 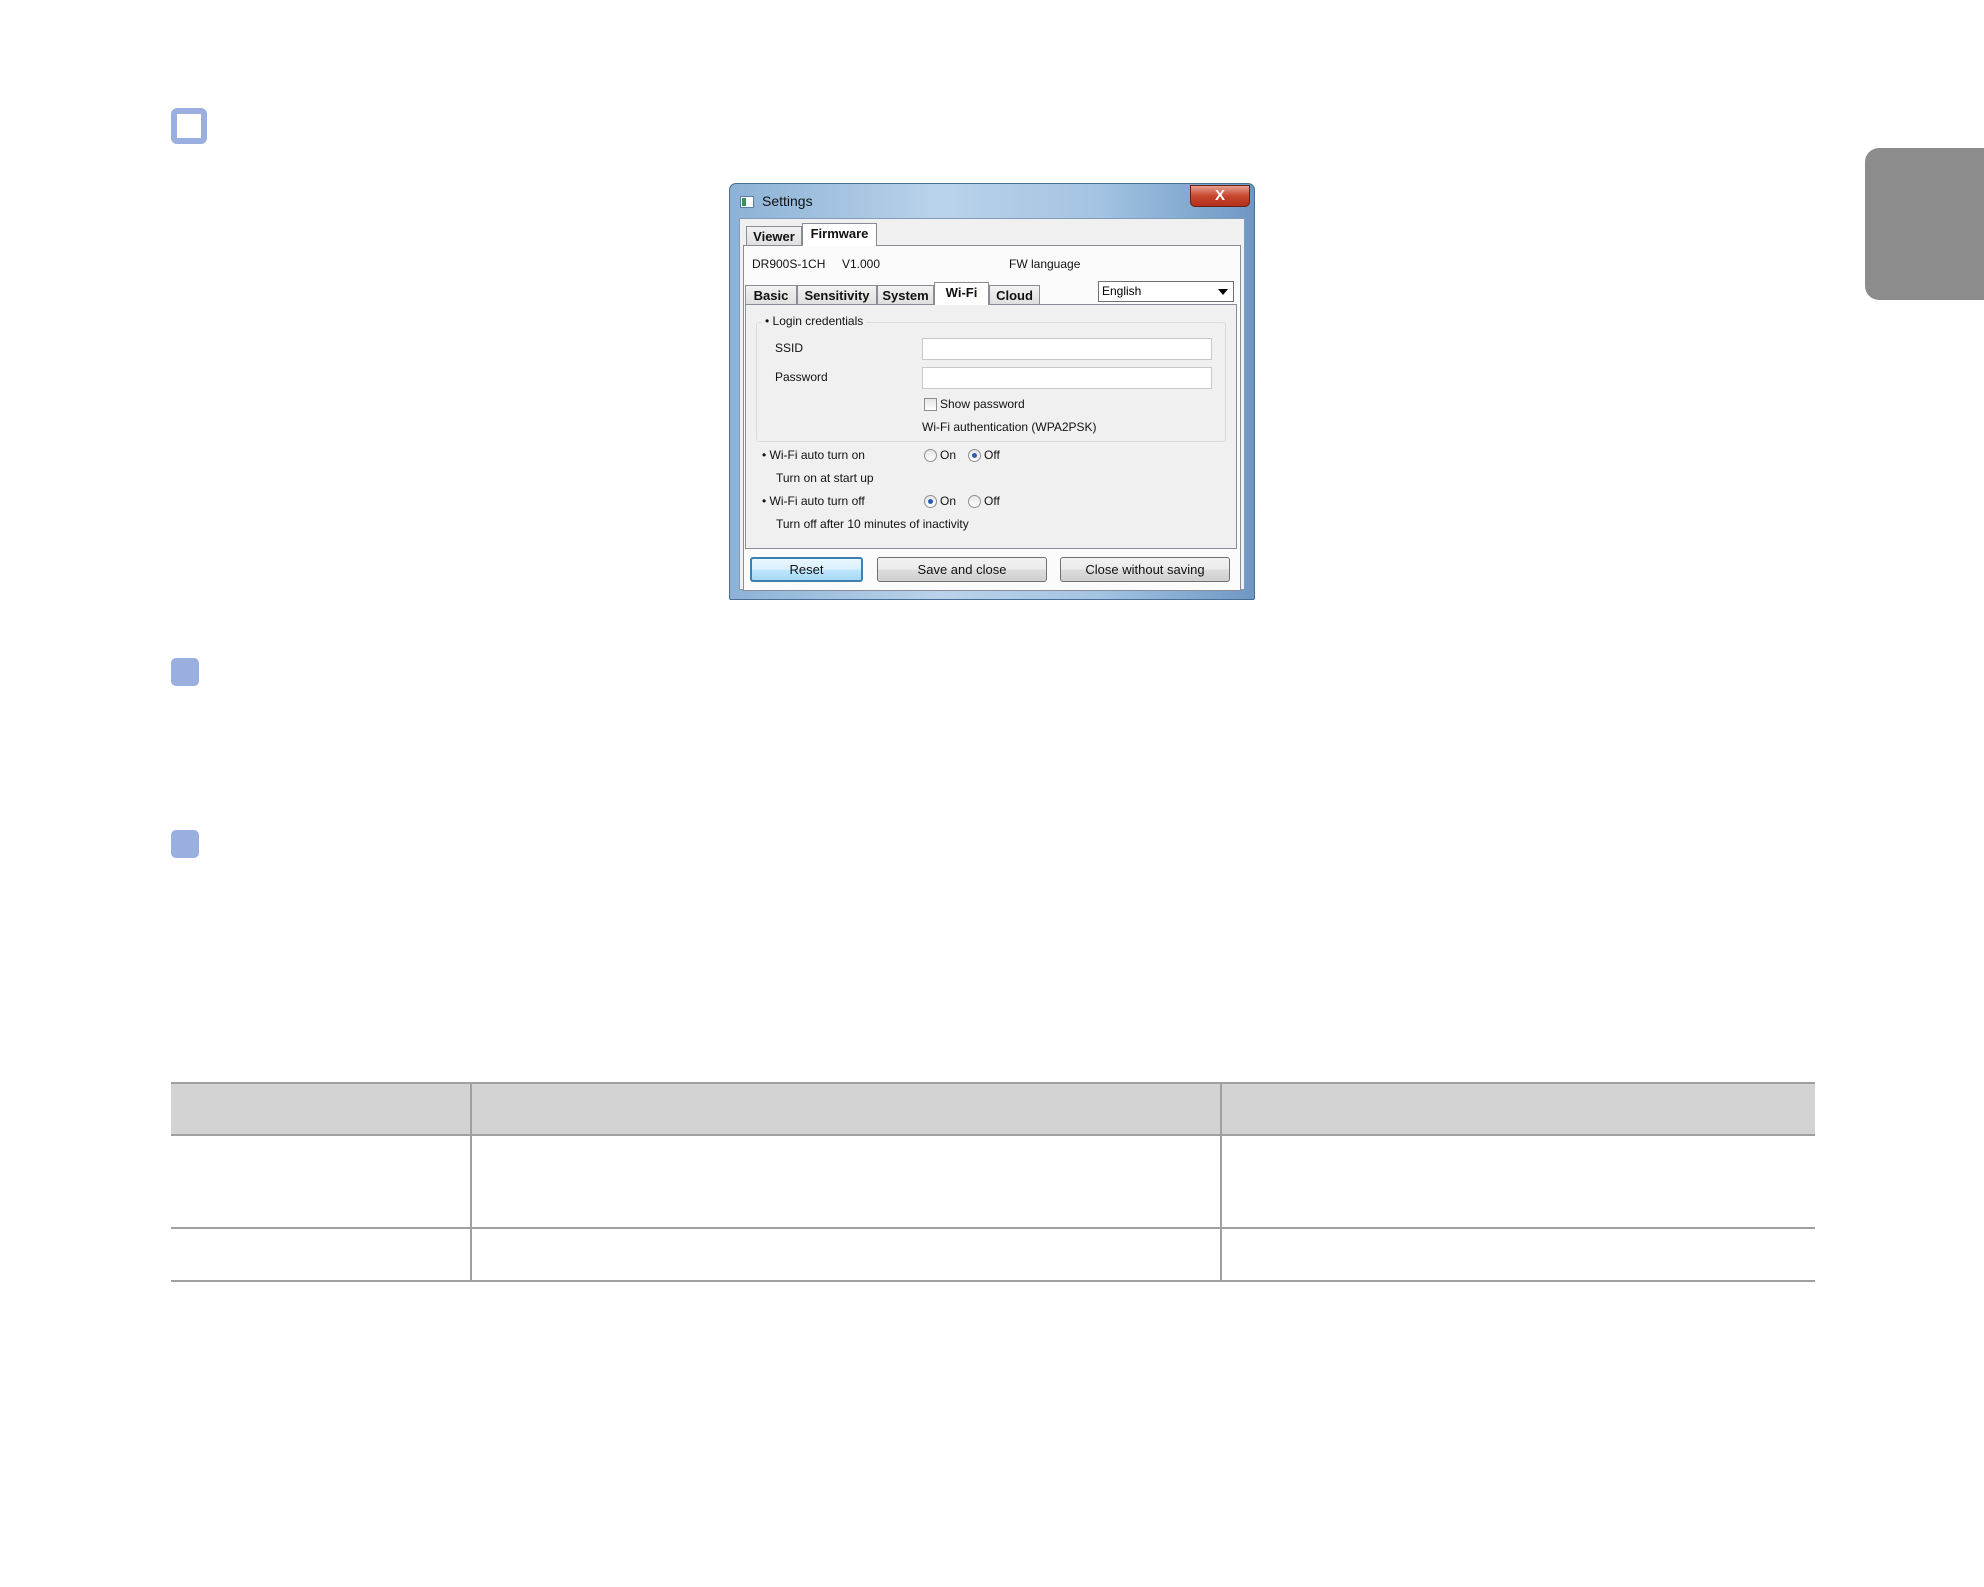 I want to click on tab-sensitivity: Sensitivity, so click(x=837, y=295).